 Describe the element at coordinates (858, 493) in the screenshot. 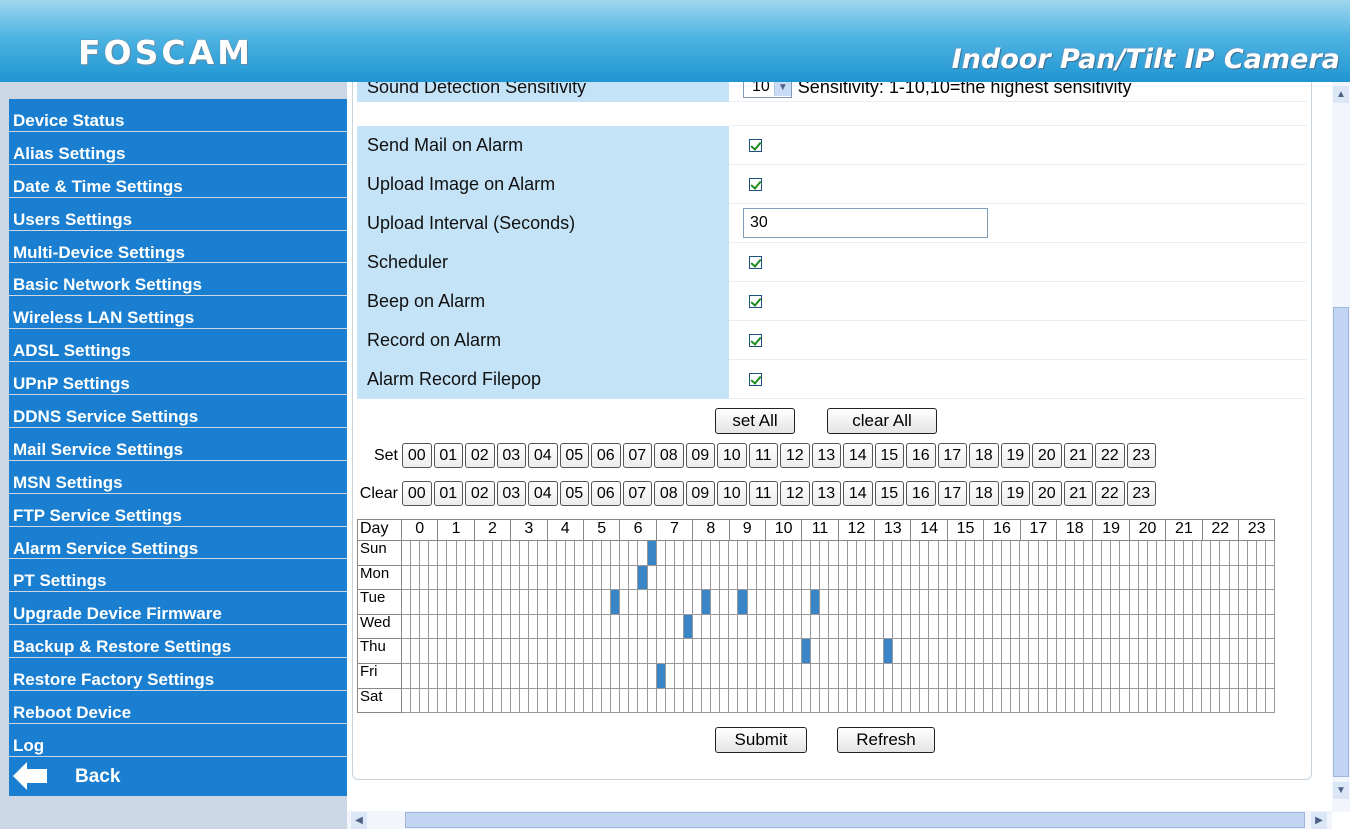

I see `clear-hour-button-14: 14` at that location.